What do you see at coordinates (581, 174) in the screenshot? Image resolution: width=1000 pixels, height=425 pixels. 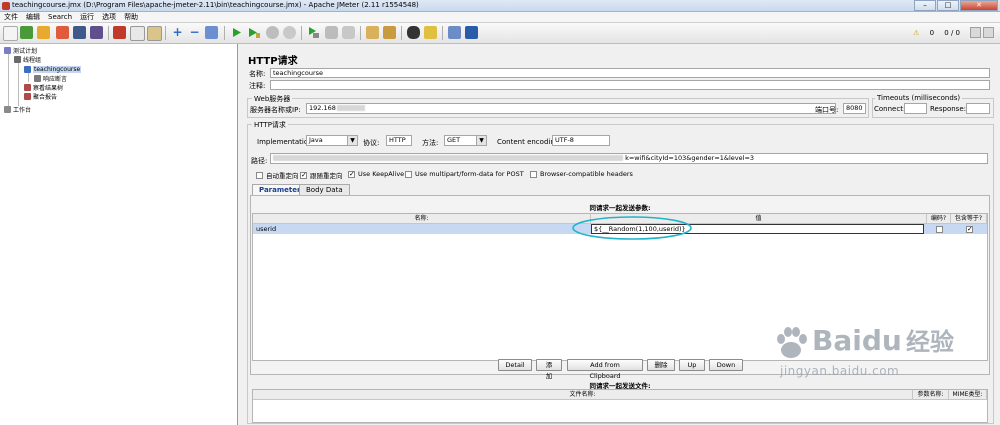 I see `browser-headers-checkbox: Browser-compatible headers` at bounding box center [581, 174].